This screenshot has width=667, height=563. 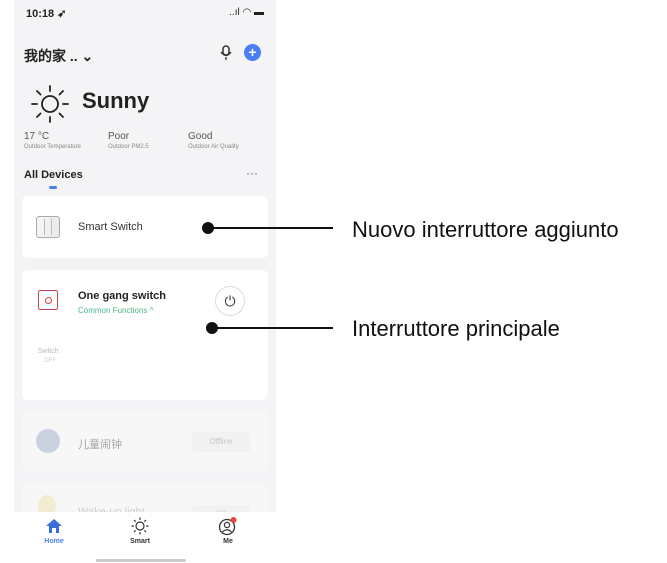 I want to click on tab-me: Me, so click(x=228, y=530).